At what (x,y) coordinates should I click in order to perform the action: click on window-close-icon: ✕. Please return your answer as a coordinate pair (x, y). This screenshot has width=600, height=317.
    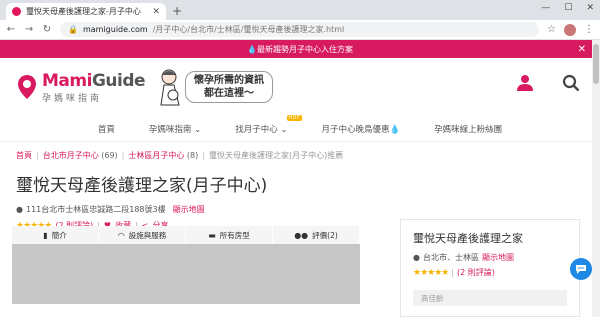
    Looking at the image, I should click on (590, 8).